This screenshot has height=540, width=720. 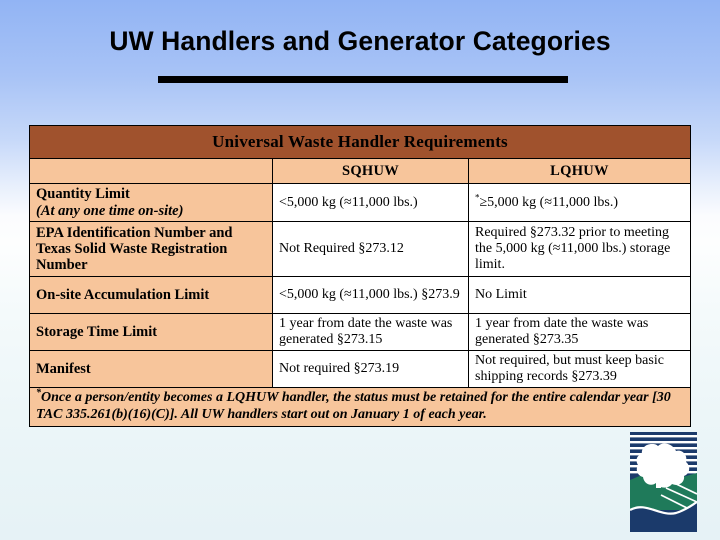 What do you see at coordinates (370, 295) in the screenshot?
I see `cell-sqhuw-onsite-accumulation-limit: <5,000 kg (≈11,000 lbs.) §273.9` at bounding box center [370, 295].